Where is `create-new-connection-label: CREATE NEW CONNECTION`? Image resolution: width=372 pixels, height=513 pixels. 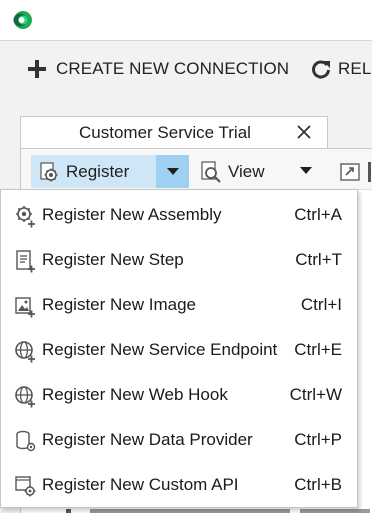
create-new-connection-label: CREATE NEW CONNECTION is located at coordinates (173, 68).